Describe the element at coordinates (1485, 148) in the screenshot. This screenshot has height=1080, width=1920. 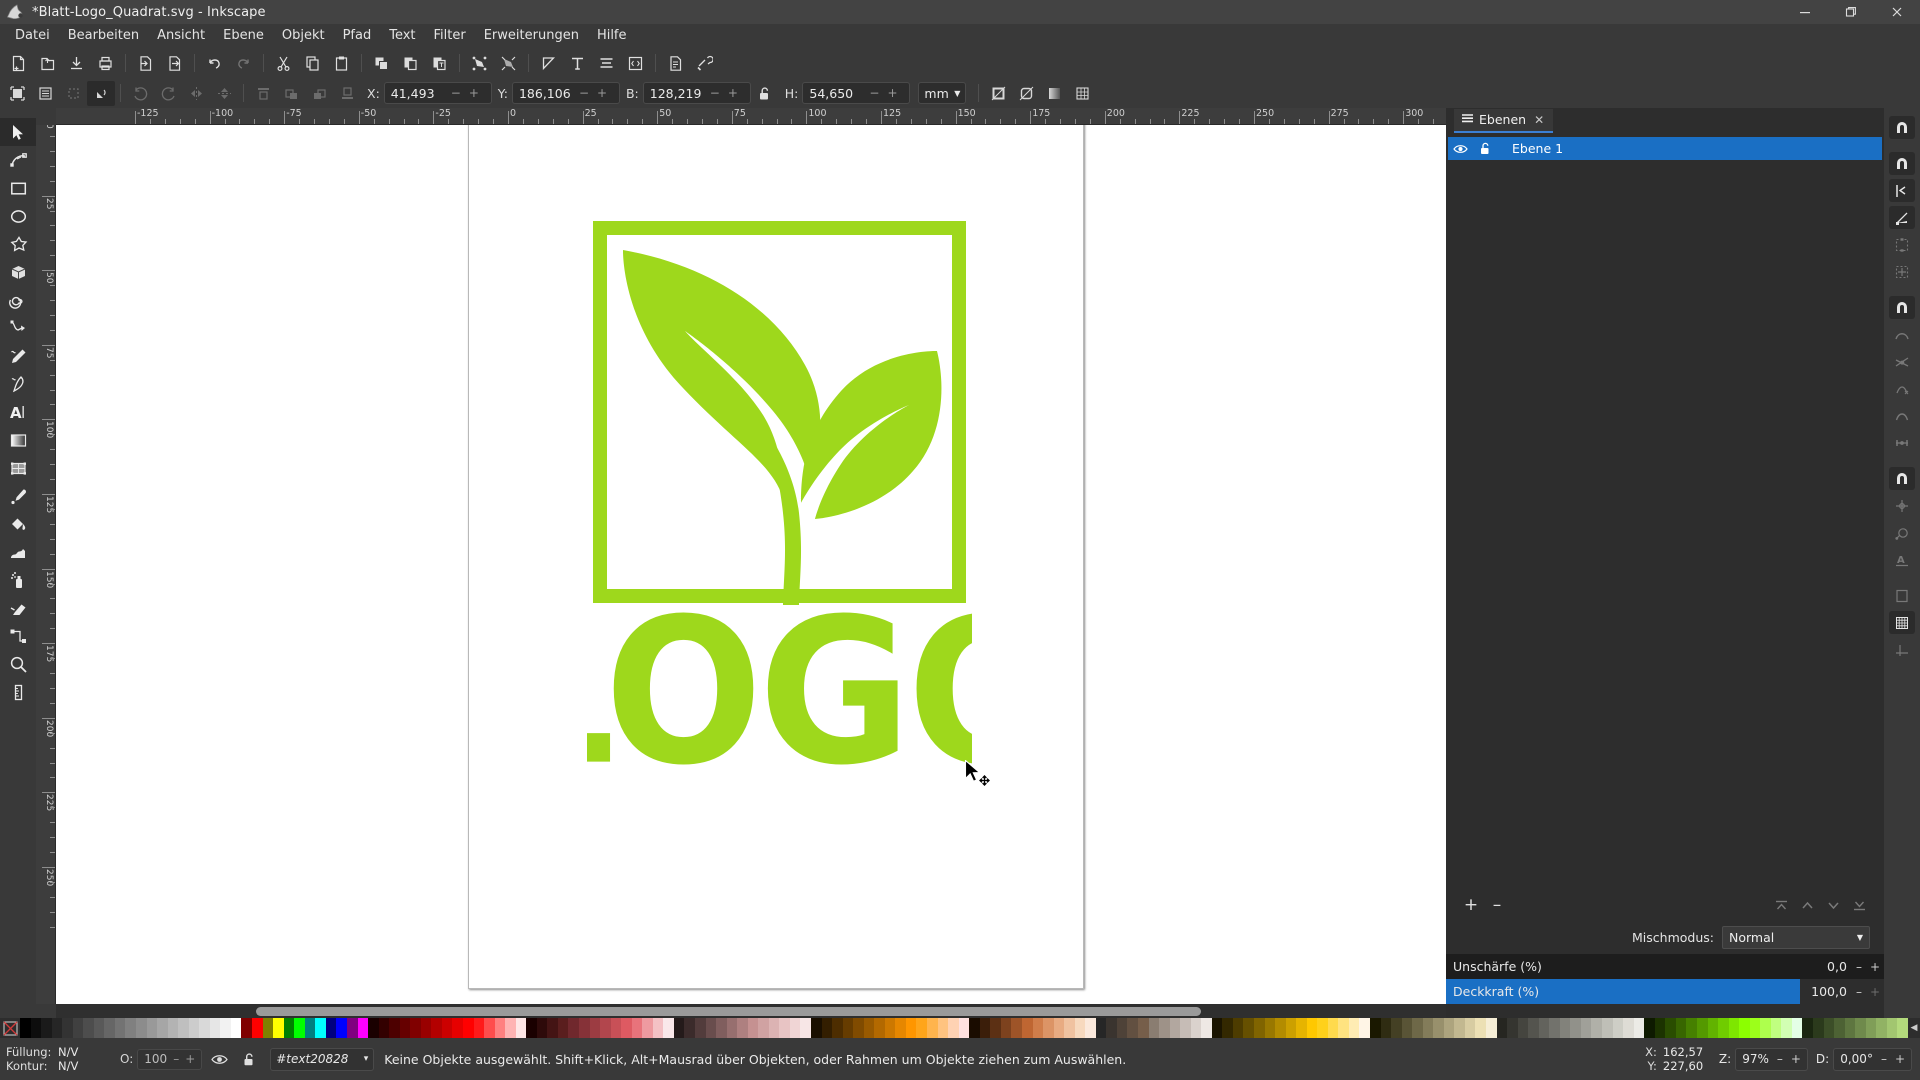
I see `unlocked-icon` at that location.